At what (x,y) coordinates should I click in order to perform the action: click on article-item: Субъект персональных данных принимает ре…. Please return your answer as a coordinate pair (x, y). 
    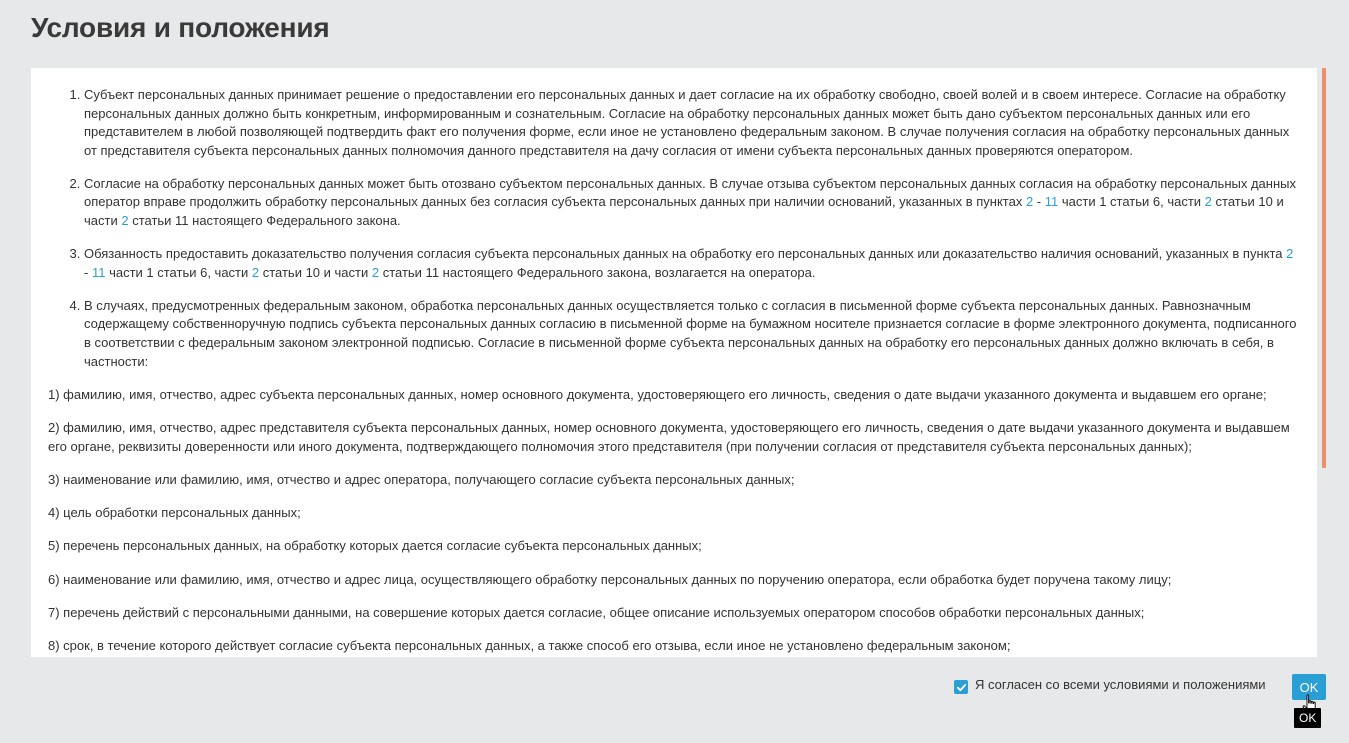
    Looking at the image, I should click on (692, 123).